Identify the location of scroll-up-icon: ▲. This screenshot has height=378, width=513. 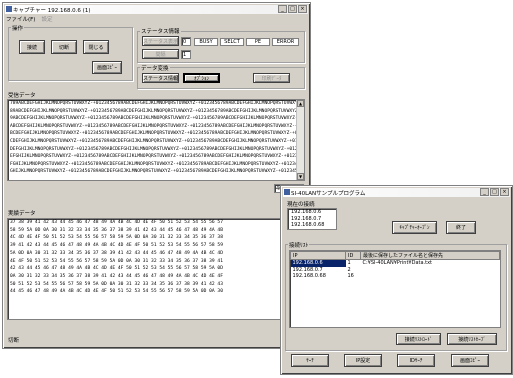
(300, 103).